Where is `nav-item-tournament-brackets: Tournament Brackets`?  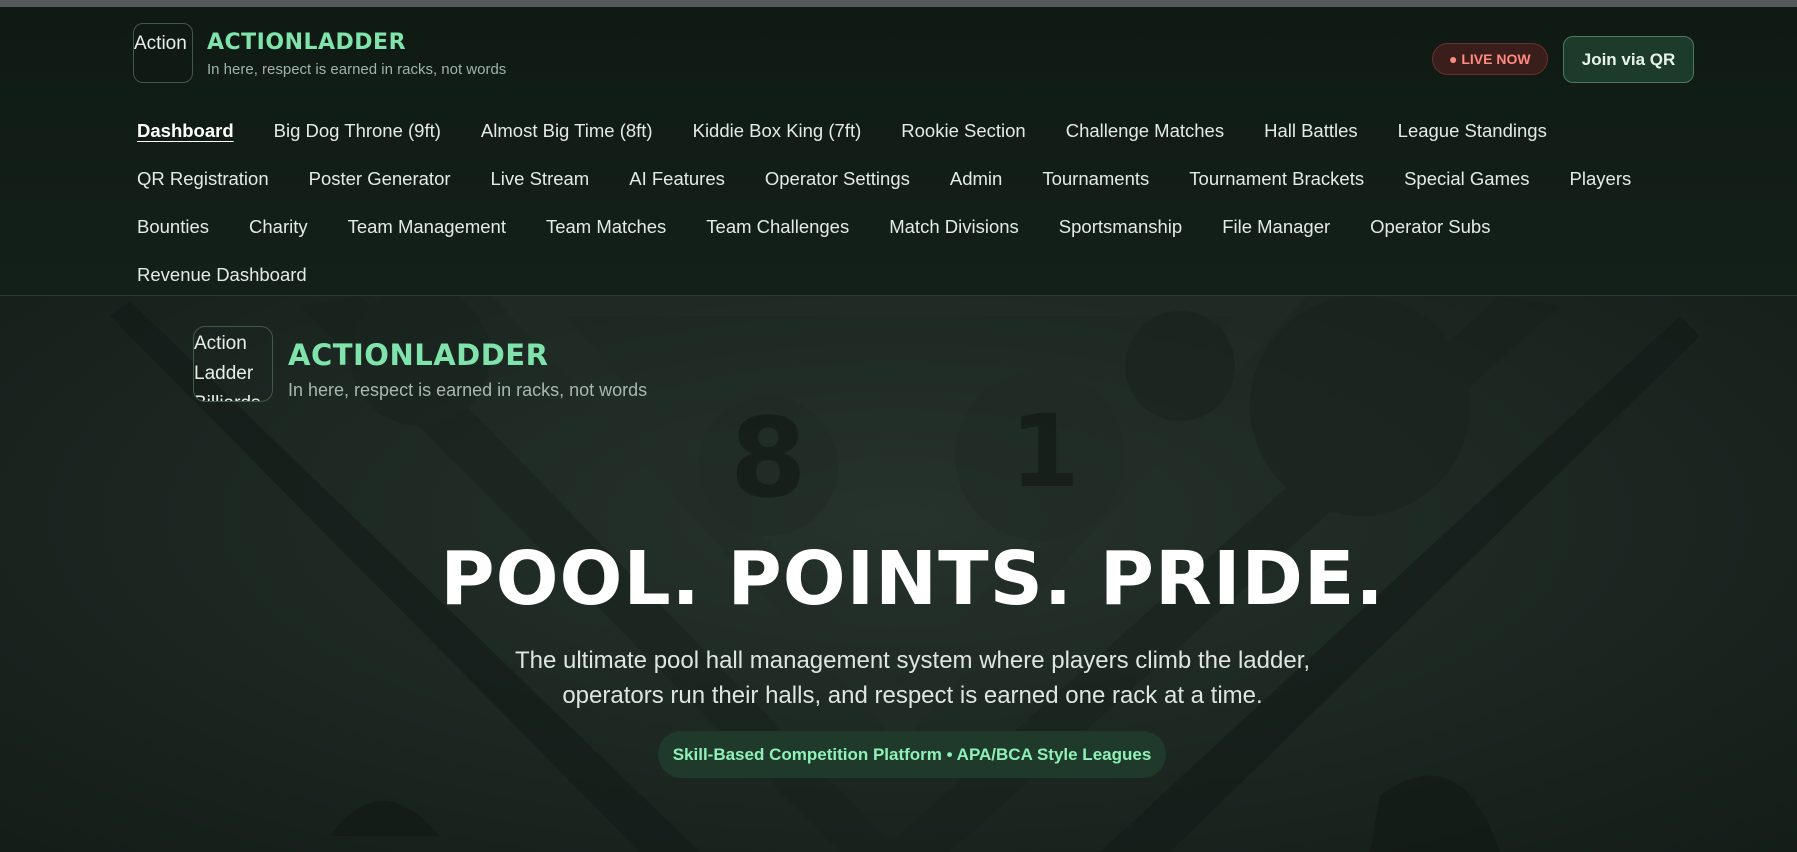 nav-item-tournament-brackets: Tournament Brackets is located at coordinates (1276, 179).